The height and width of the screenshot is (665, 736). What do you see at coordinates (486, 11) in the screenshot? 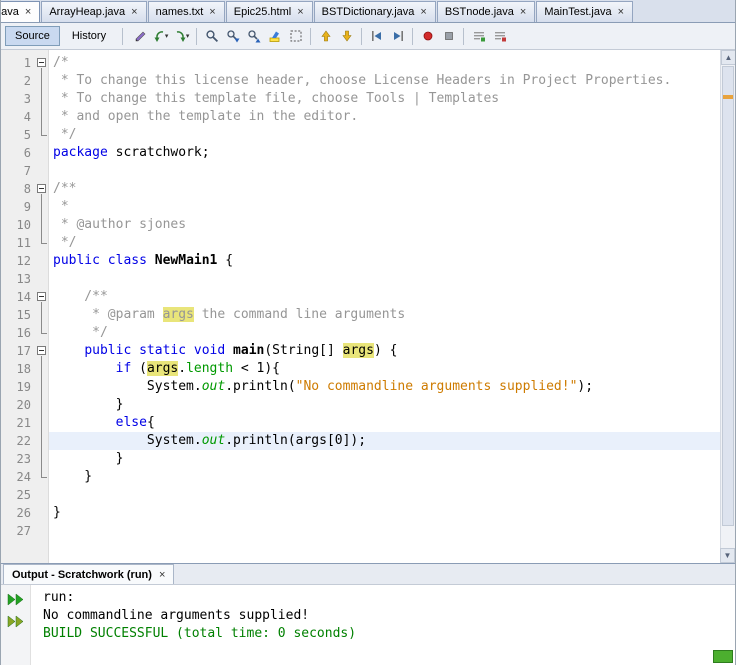
I see `editor-tab: BSTnode.java ×` at bounding box center [486, 11].